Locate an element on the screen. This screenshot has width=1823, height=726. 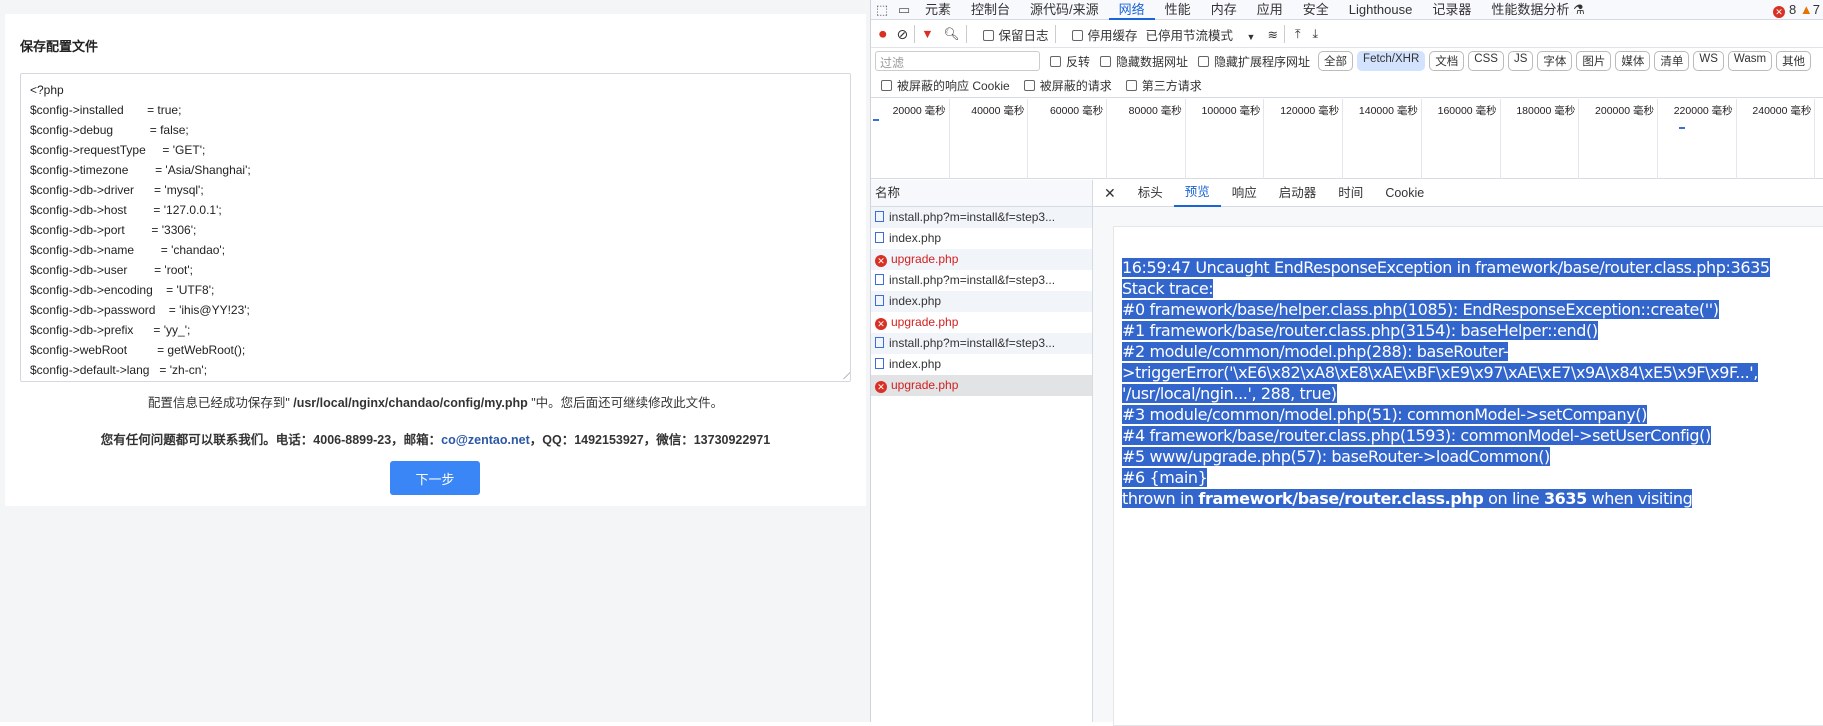
type-chip: Fetch/XHR is located at coordinates (1391, 61).